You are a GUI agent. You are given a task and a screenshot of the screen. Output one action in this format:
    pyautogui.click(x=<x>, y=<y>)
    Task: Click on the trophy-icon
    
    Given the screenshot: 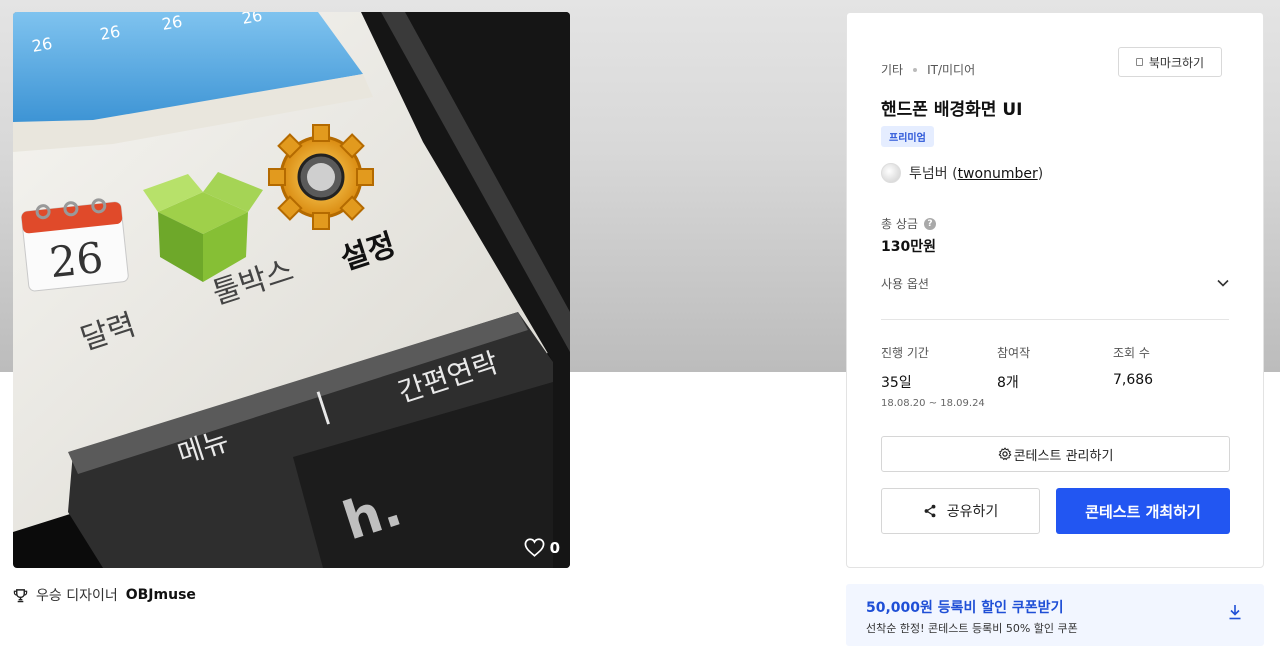 What is the action you would take?
    pyautogui.click(x=20, y=595)
    